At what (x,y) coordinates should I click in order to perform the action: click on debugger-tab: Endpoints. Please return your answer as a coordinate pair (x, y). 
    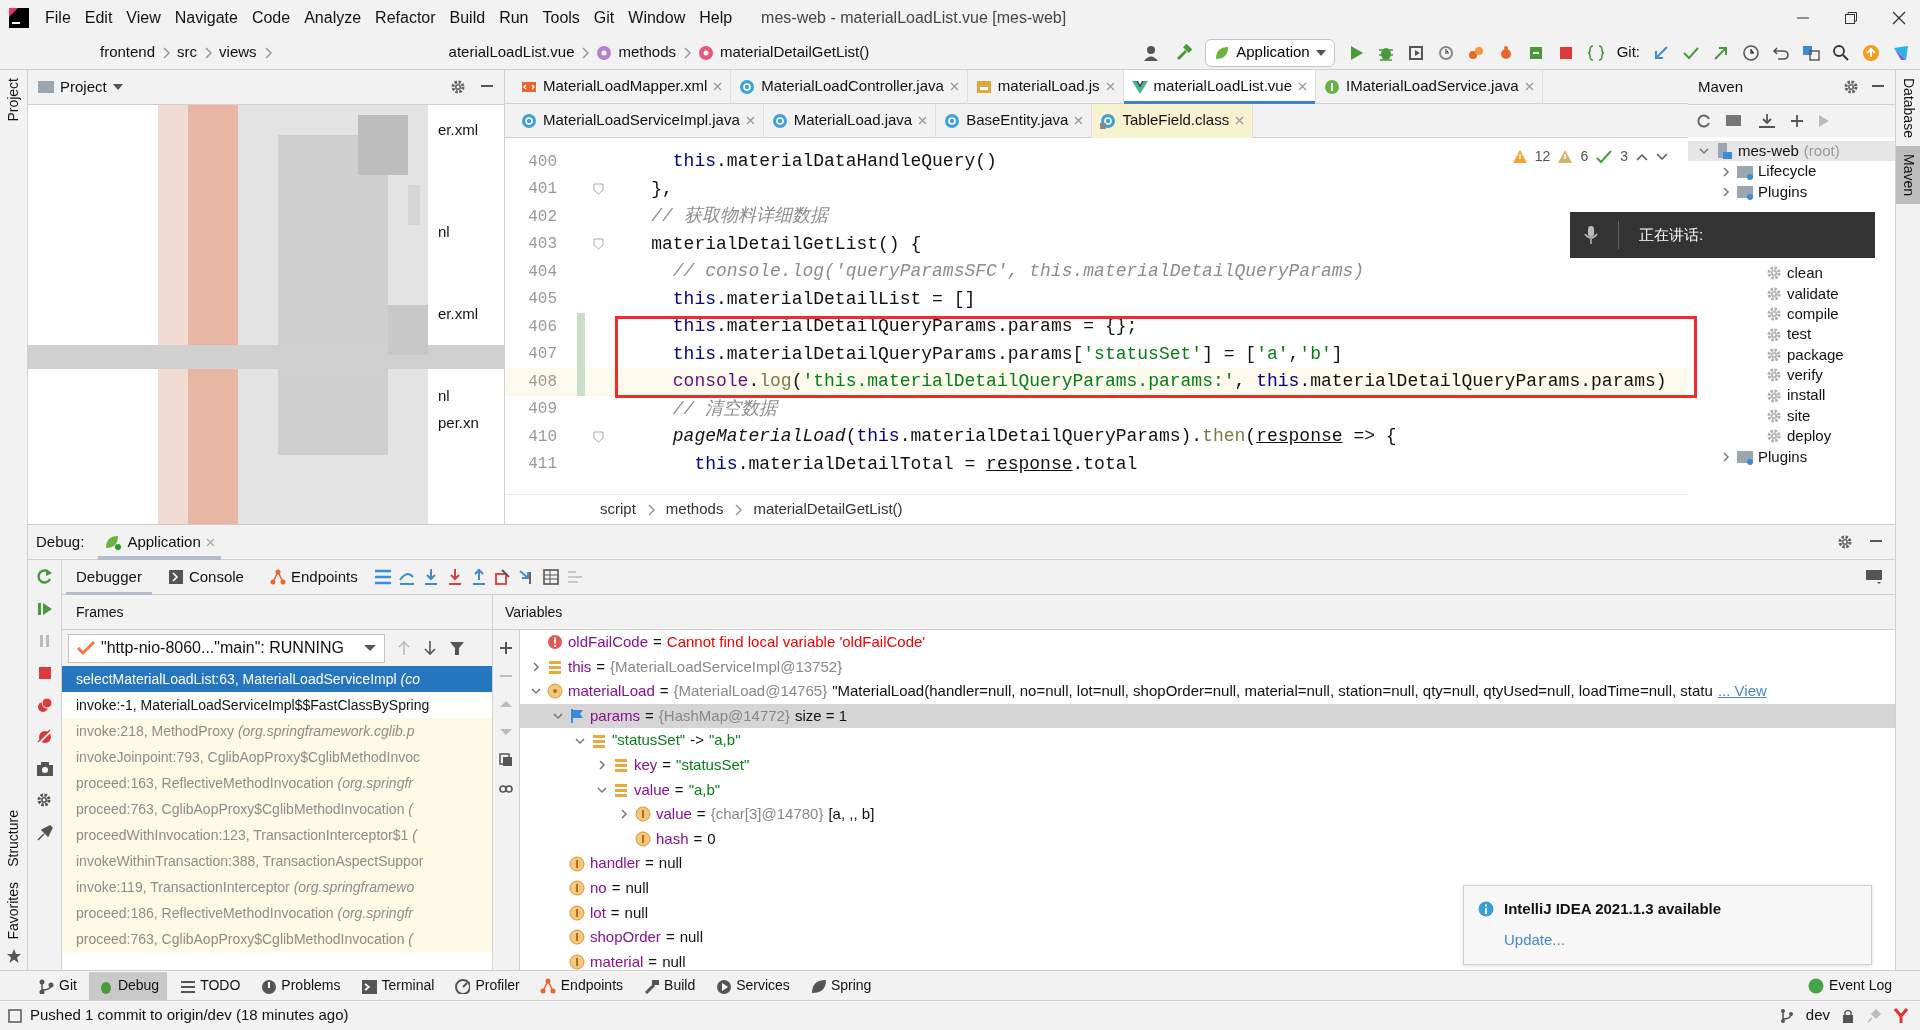
    Looking at the image, I should click on (313, 577).